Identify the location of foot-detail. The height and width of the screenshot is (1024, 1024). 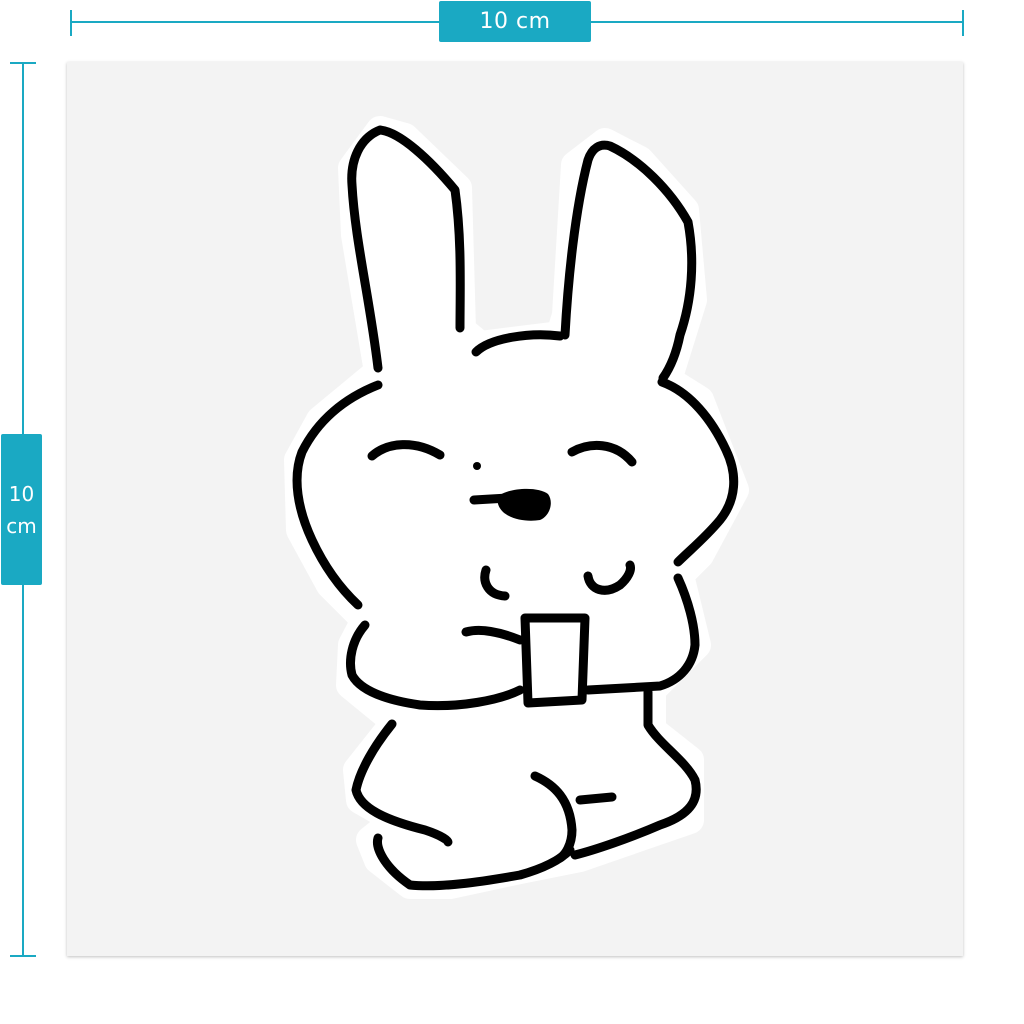
(596, 798).